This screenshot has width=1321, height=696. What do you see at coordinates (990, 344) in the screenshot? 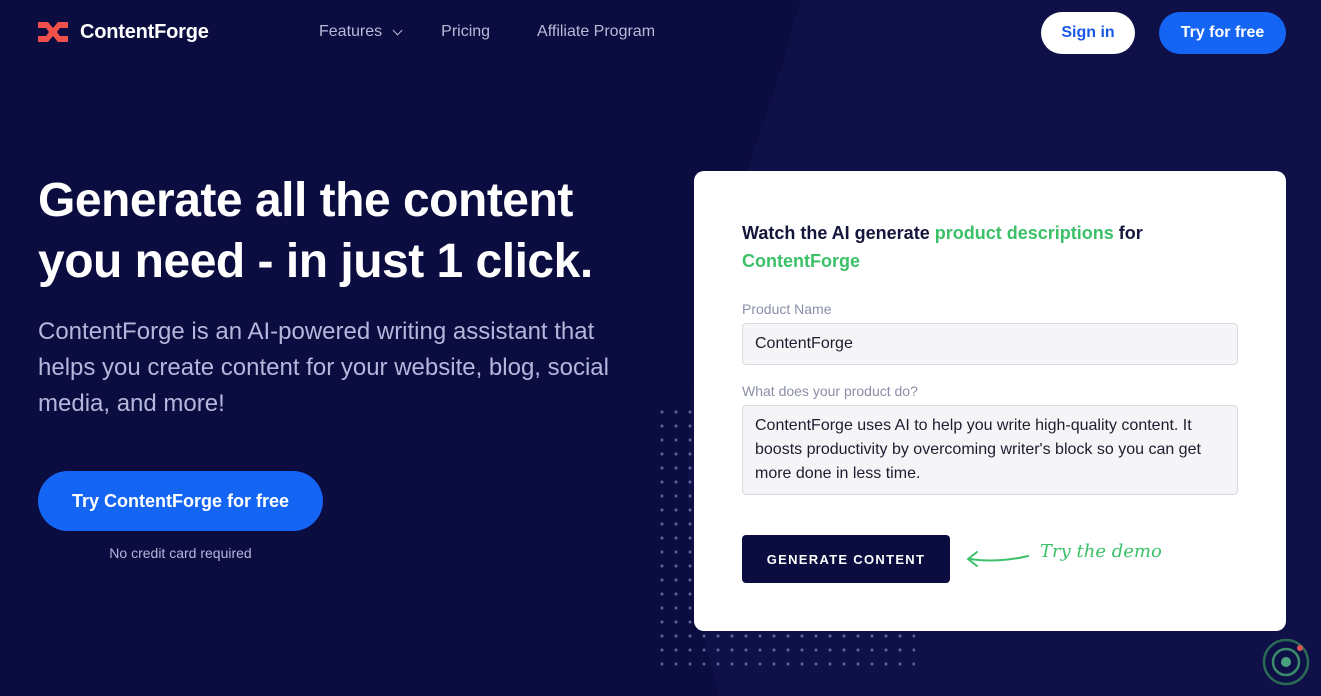
I see `product-name-input: ContentForge` at bounding box center [990, 344].